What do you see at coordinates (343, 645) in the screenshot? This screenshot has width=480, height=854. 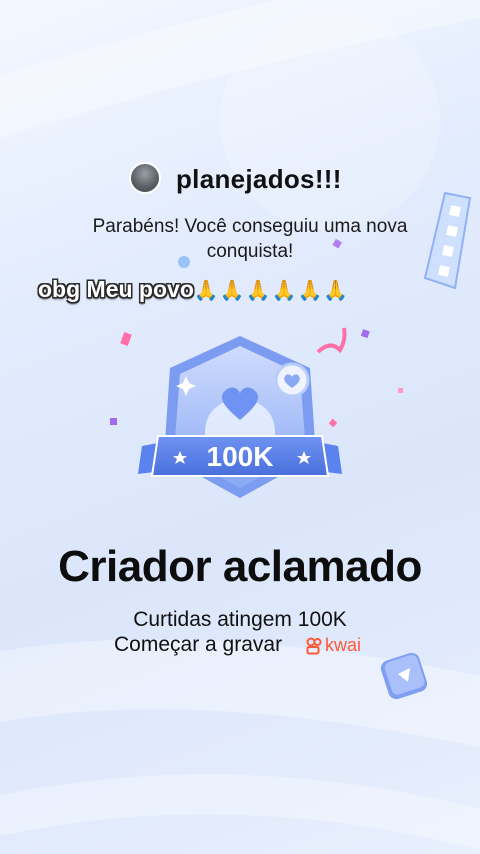 I see `kwai-brand-text: kwai` at bounding box center [343, 645].